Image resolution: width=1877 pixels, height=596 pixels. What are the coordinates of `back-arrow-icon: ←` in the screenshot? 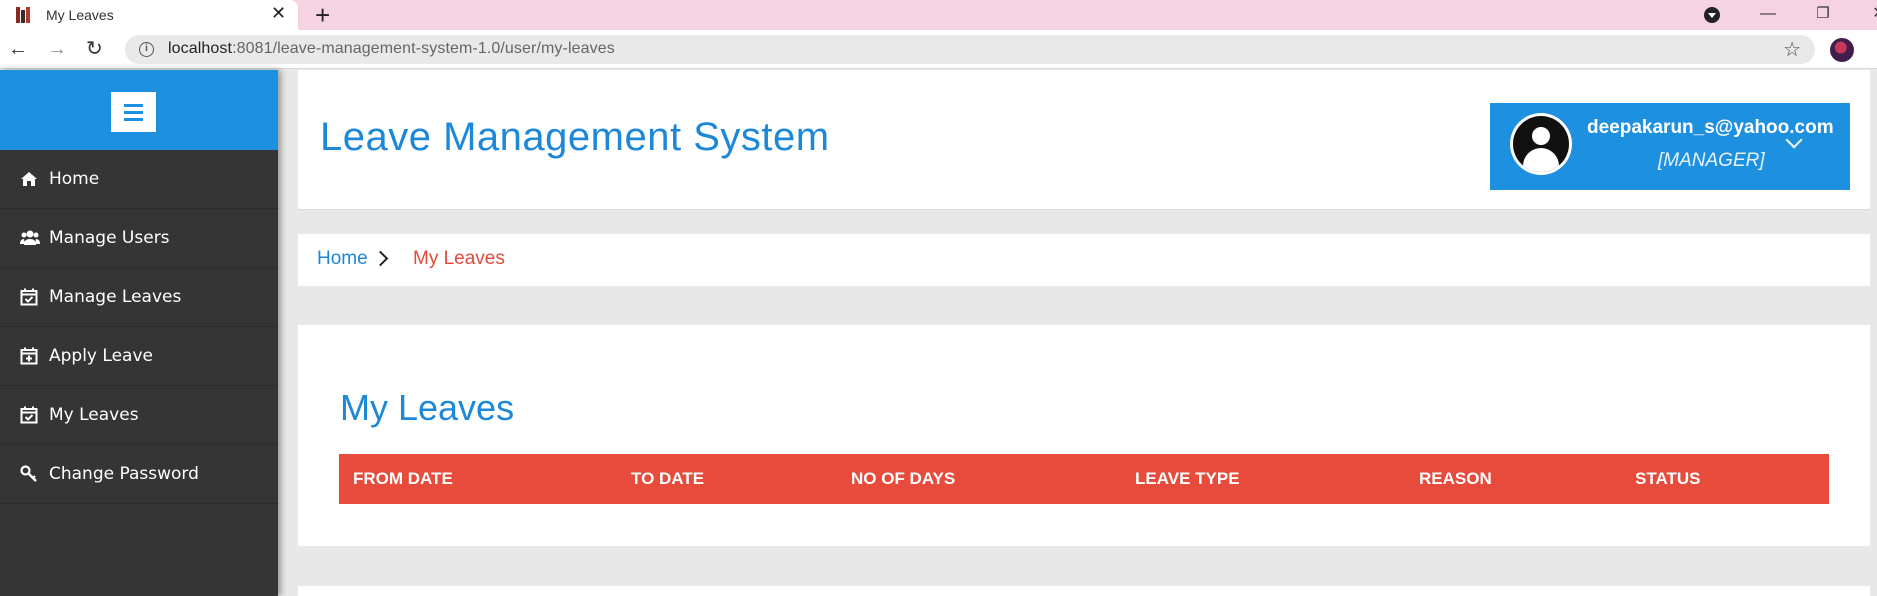 It's located at (18, 49).